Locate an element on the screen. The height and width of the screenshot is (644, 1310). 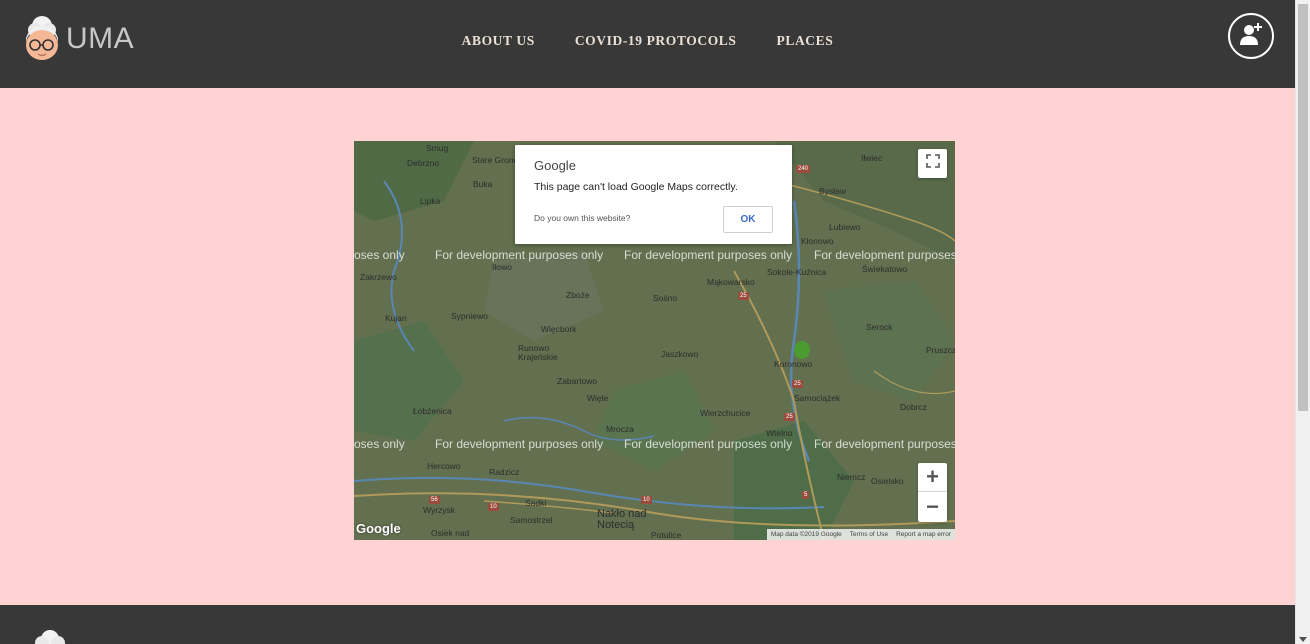
fullscreen-icon is located at coordinates (932, 163).